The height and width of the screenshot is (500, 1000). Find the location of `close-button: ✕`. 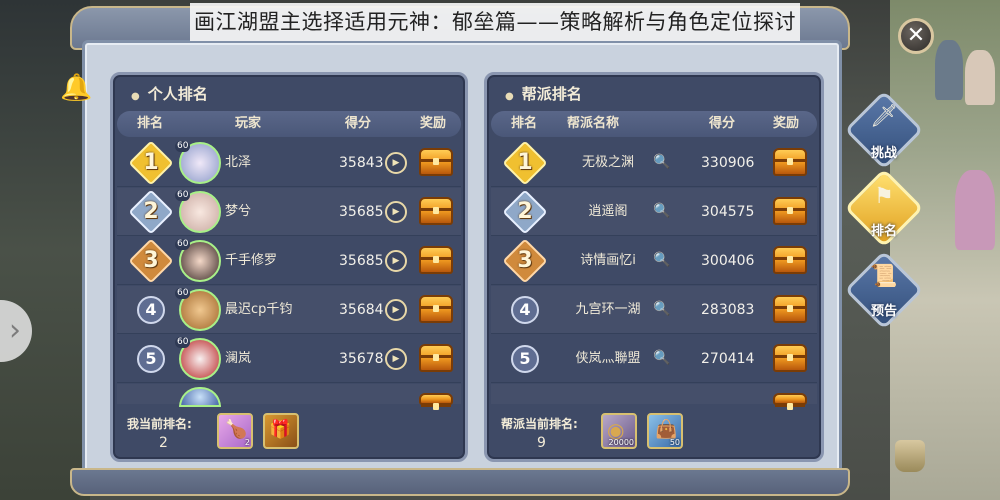

close-button: ✕ is located at coordinates (916, 36).